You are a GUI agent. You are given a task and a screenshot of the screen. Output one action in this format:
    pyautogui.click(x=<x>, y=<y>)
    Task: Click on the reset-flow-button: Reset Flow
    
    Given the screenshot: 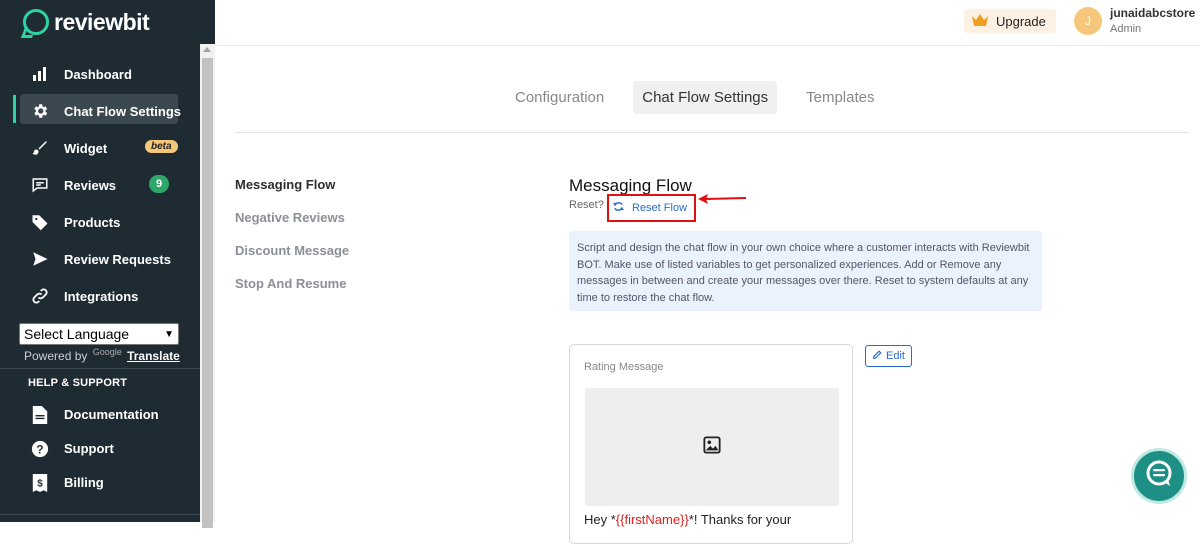 What is the action you would take?
    pyautogui.click(x=651, y=208)
    